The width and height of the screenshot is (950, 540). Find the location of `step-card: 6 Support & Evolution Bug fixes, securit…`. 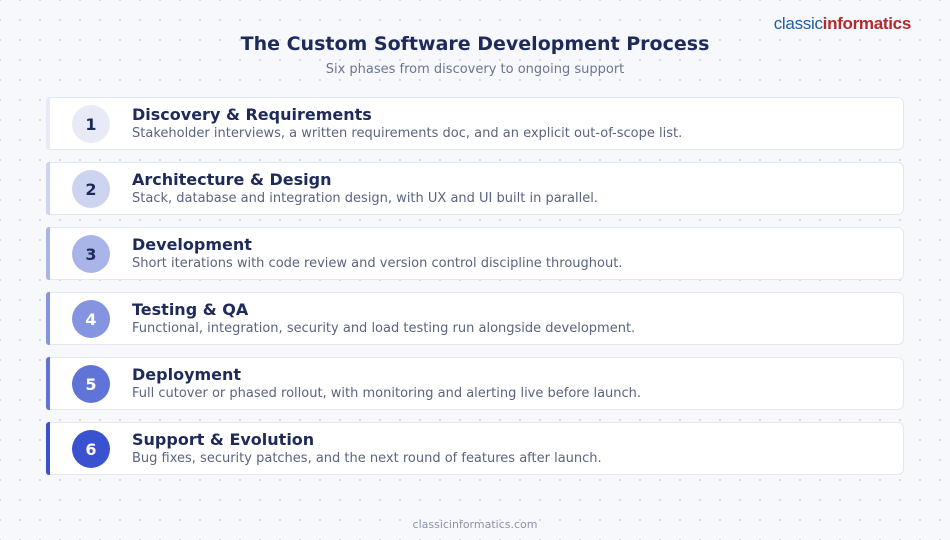

step-card: 6 Support & Evolution Bug fixes, securit… is located at coordinates (475, 448).